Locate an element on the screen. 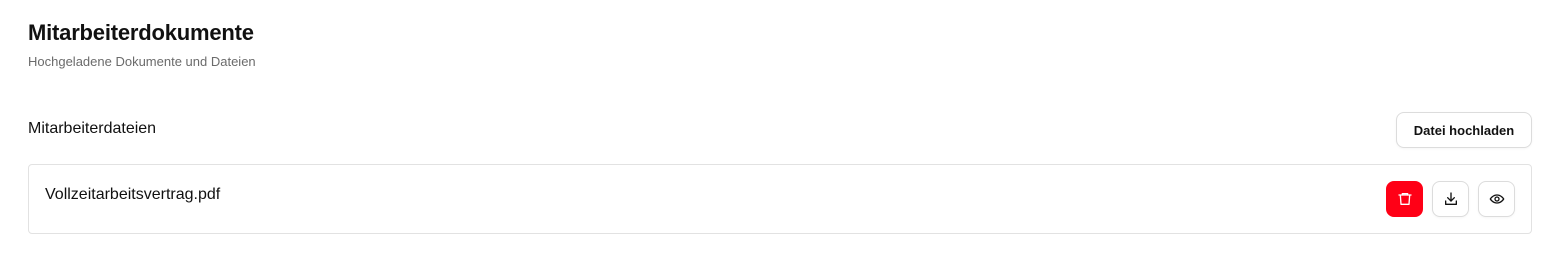  page-title: Mitarbeiterdokumente is located at coordinates (141, 32).